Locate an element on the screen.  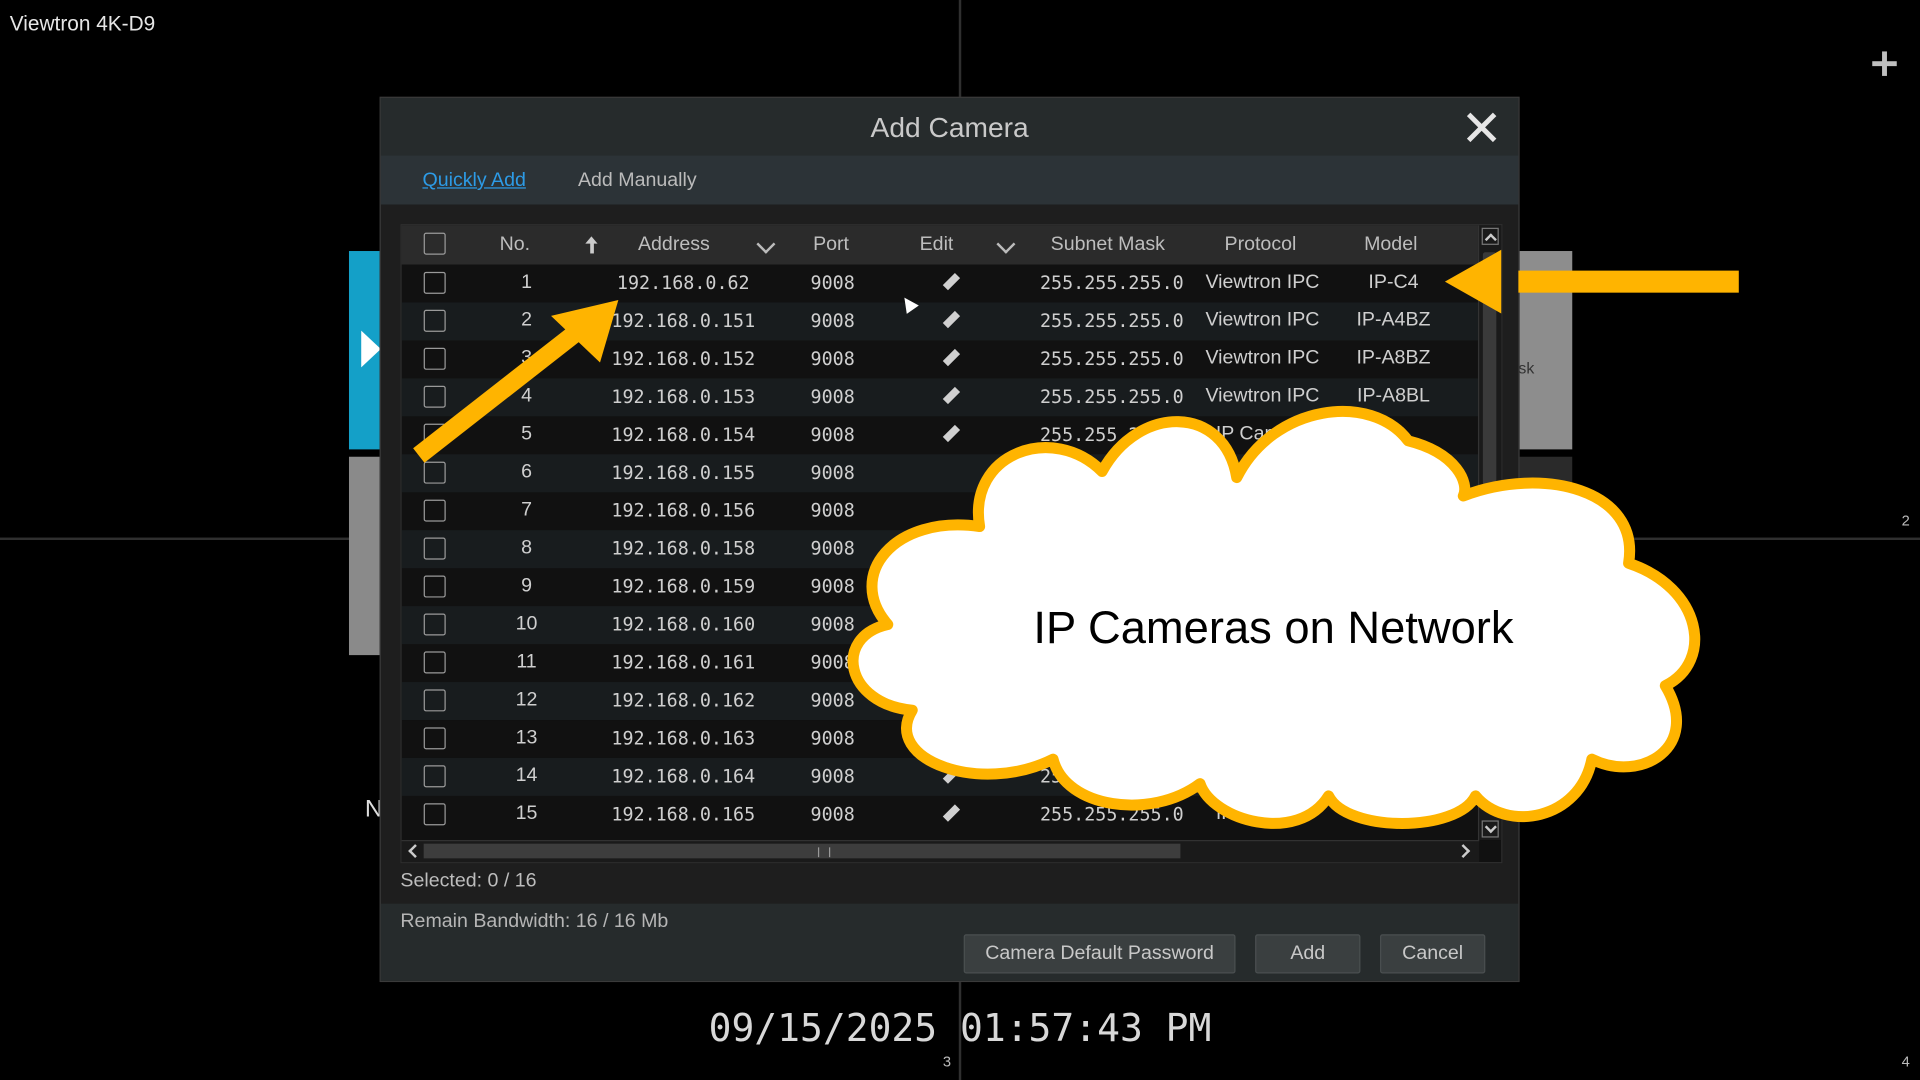
table-row: 13 192.168.0.163 9008 is located at coordinates (941, 739).